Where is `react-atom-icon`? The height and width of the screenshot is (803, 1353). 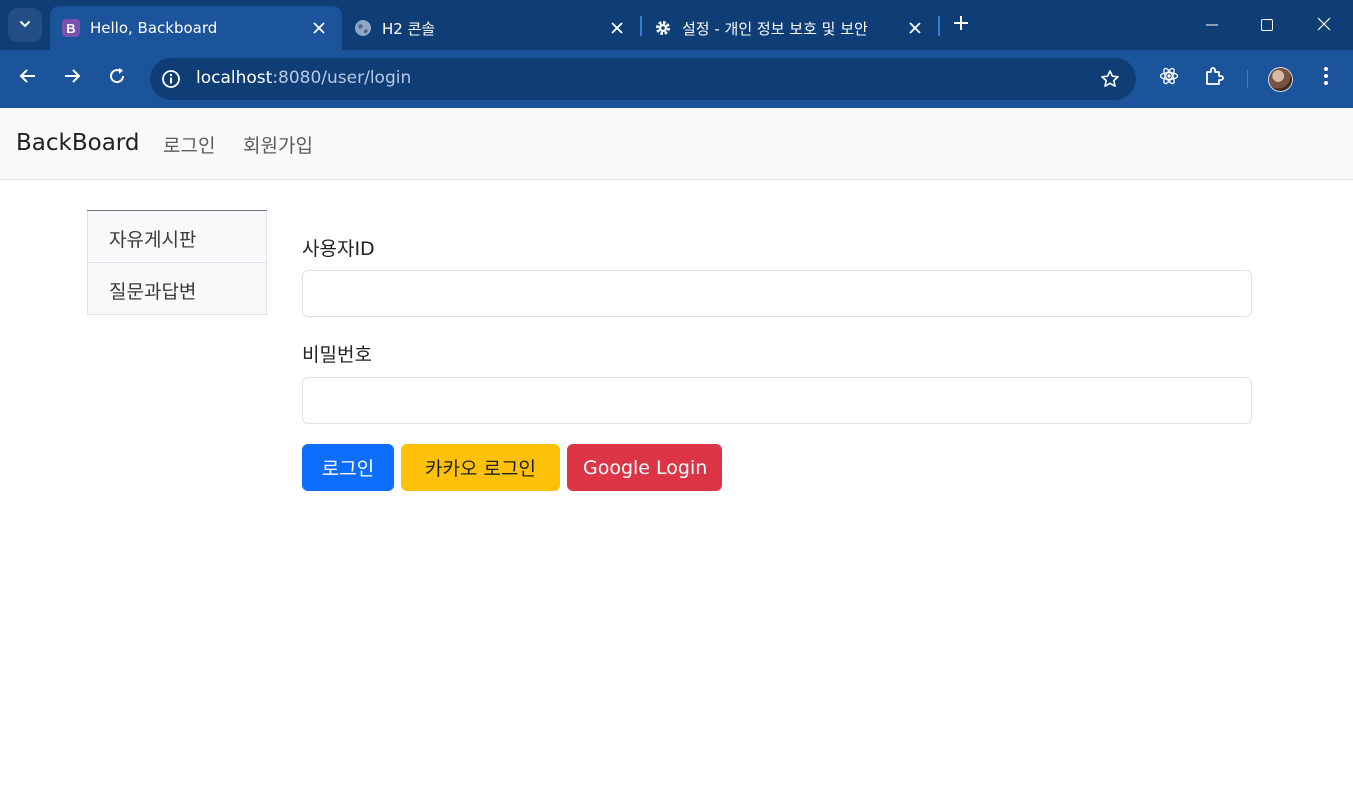 react-atom-icon is located at coordinates (1169, 78).